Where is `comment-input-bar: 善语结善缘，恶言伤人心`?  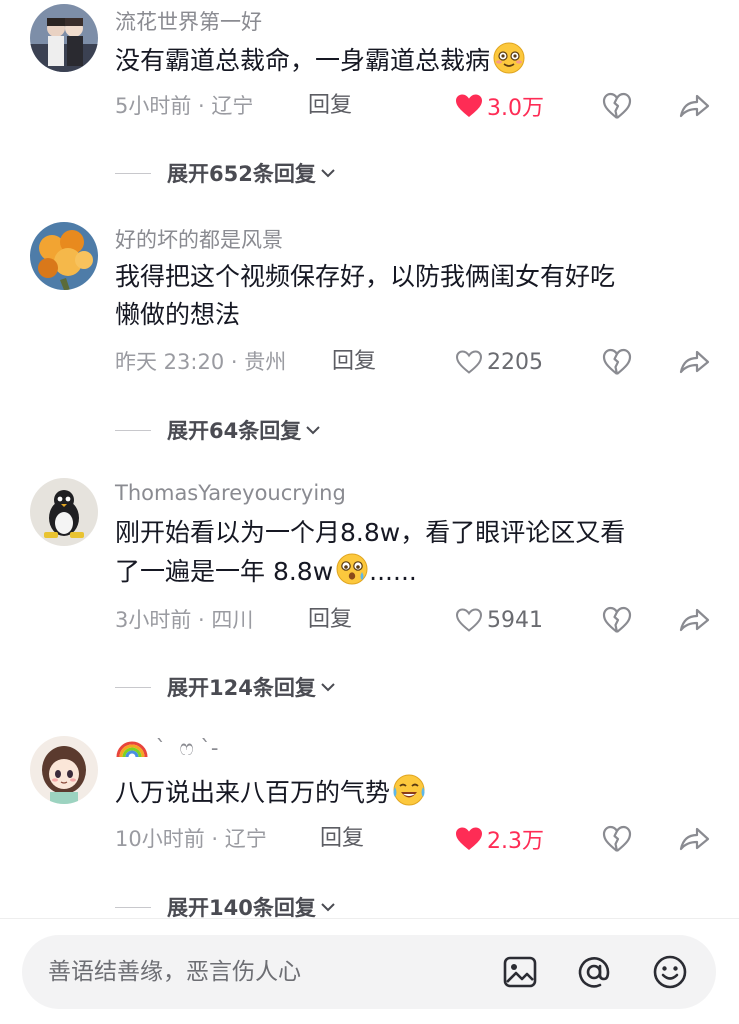
comment-input-bar: 善语结善缘，恶言伤人心 is located at coordinates (369, 972).